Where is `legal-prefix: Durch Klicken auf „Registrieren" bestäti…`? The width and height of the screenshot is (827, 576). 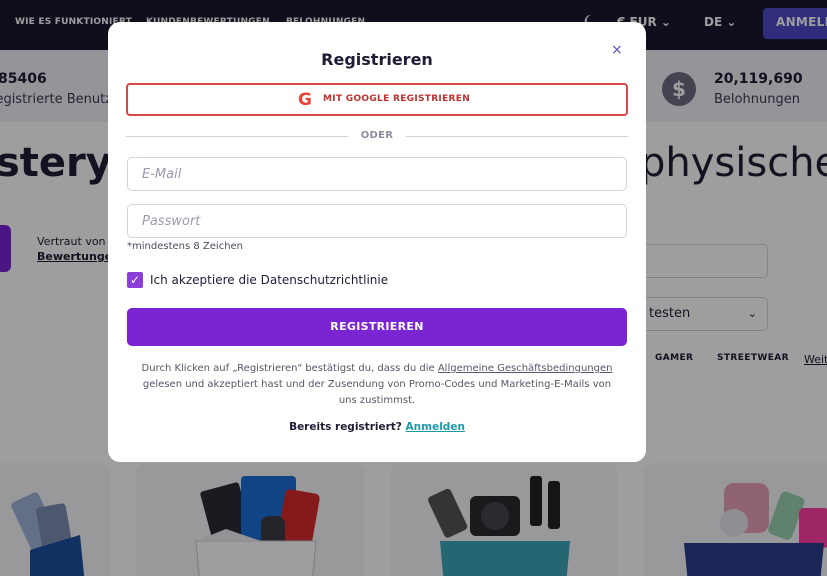 legal-prefix: Durch Klicken auf „Registrieren" bestäti… is located at coordinates (288, 368).